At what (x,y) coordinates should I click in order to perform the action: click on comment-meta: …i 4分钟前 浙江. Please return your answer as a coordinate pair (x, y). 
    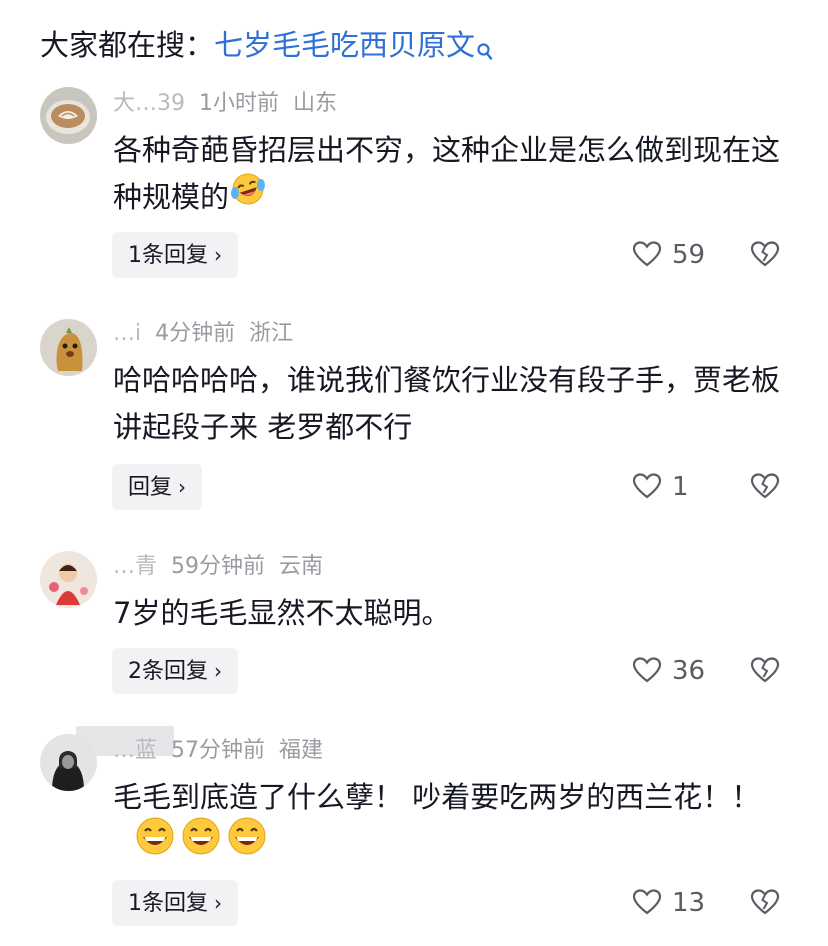
    Looking at the image, I should click on (203, 334).